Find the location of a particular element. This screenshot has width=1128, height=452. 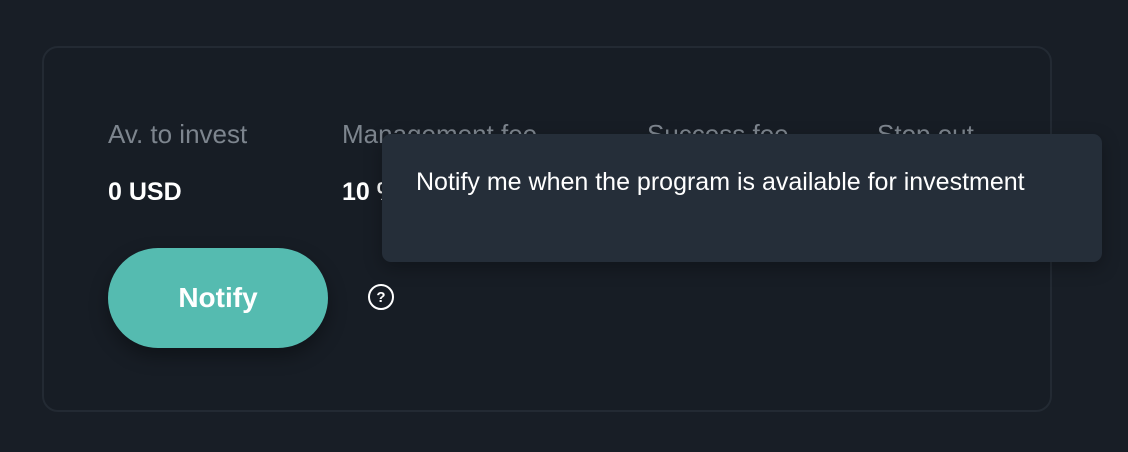

stat-label: Av. to invest is located at coordinates (178, 134).